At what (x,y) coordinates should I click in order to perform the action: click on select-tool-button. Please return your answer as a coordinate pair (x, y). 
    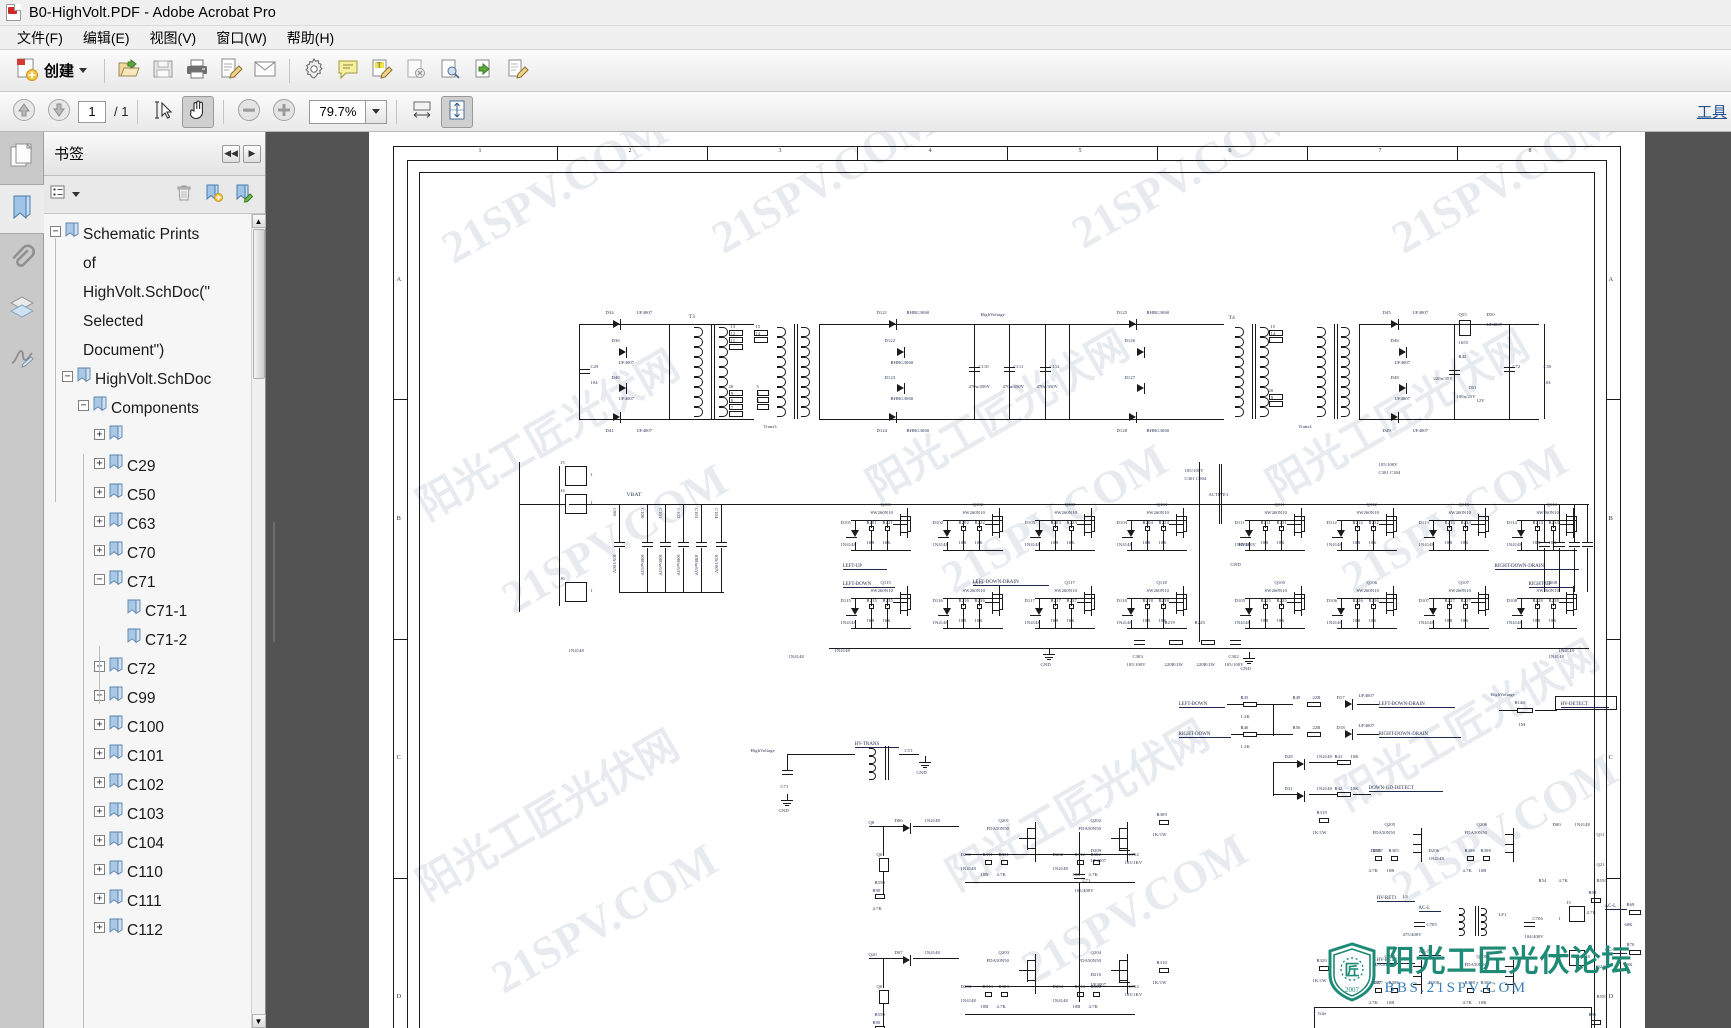
    Looking at the image, I should click on (163, 112).